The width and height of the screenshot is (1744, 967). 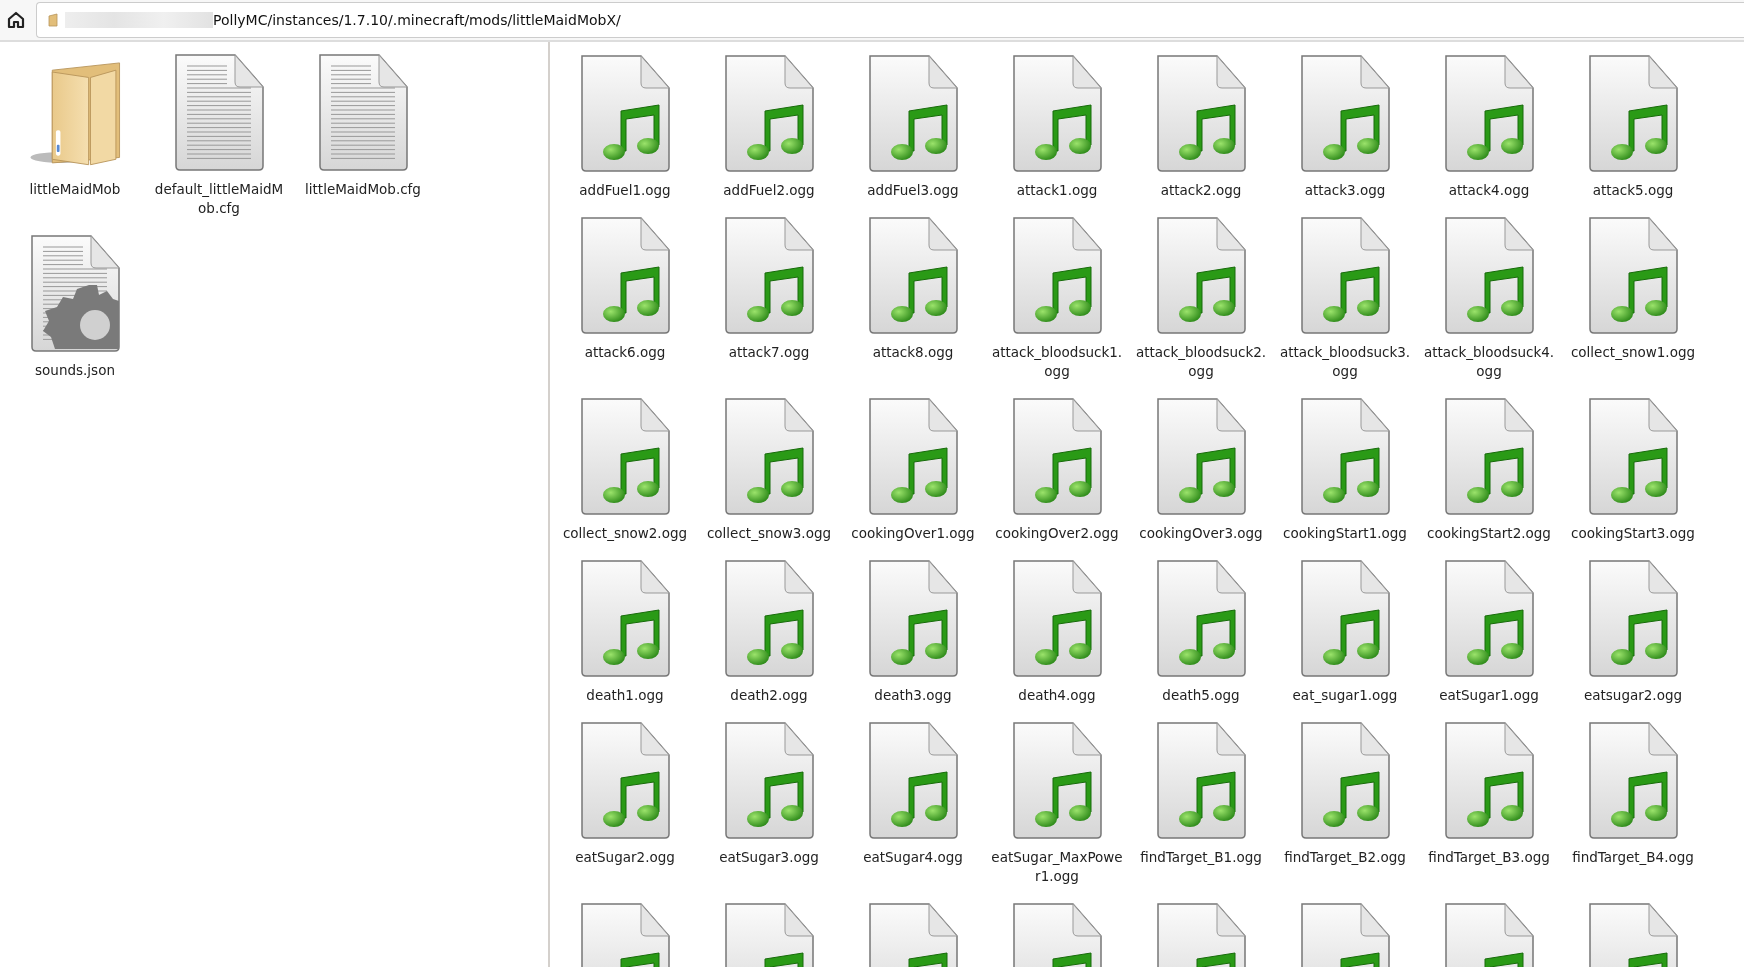 What do you see at coordinates (913, 810) in the screenshot?
I see `file-item: eatSugar4.ogg` at bounding box center [913, 810].